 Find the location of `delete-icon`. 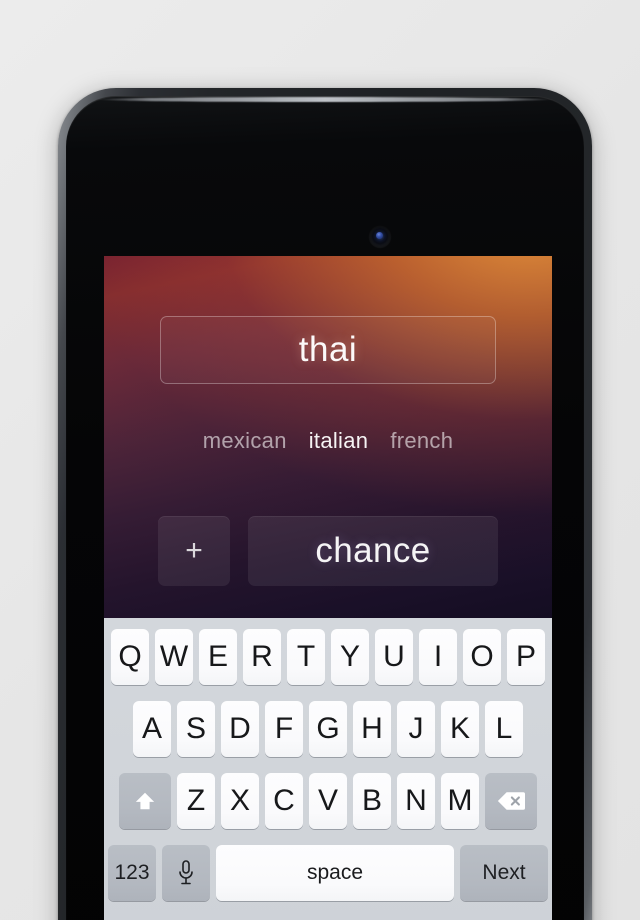

delete-icon is located at coordinates (511, 801).